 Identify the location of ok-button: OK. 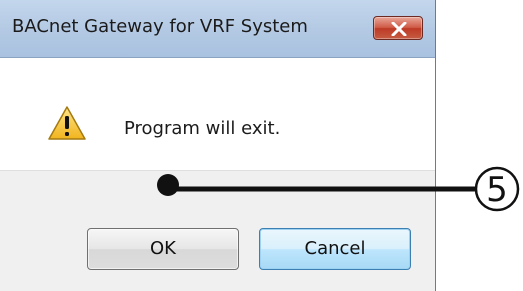
(163, 249).